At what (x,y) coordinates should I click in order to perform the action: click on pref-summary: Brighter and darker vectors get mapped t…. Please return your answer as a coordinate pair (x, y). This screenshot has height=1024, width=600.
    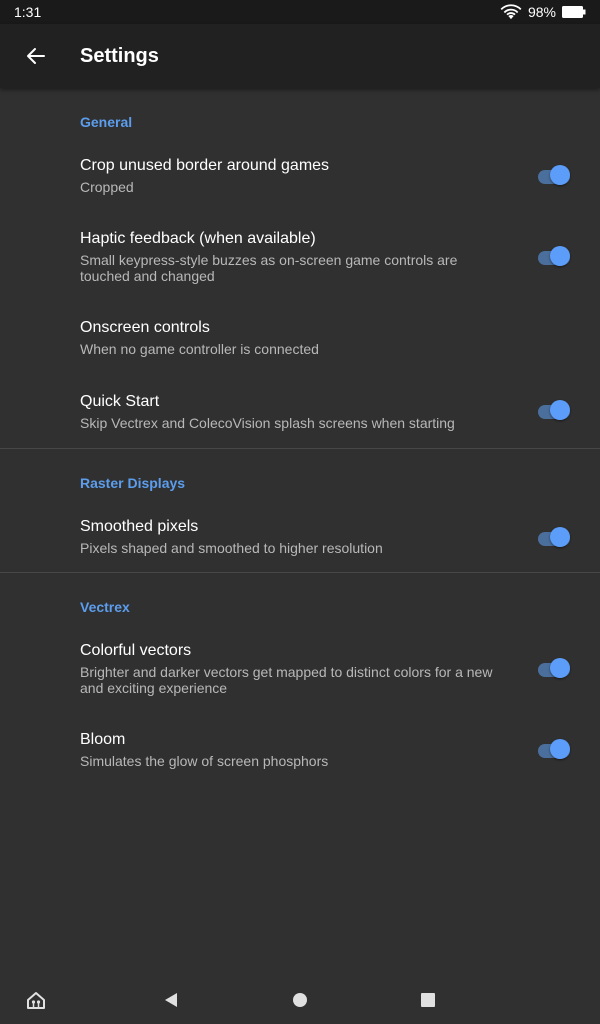
    Looking at the image, I should click on (286, 680).